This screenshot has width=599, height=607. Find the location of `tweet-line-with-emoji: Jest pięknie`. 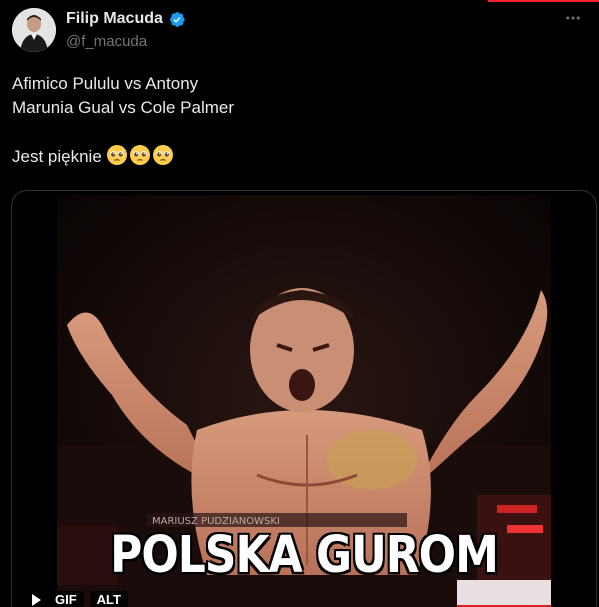

tweet-line-with-emoji: Jest pięknie is located at coordinates (297, 156).